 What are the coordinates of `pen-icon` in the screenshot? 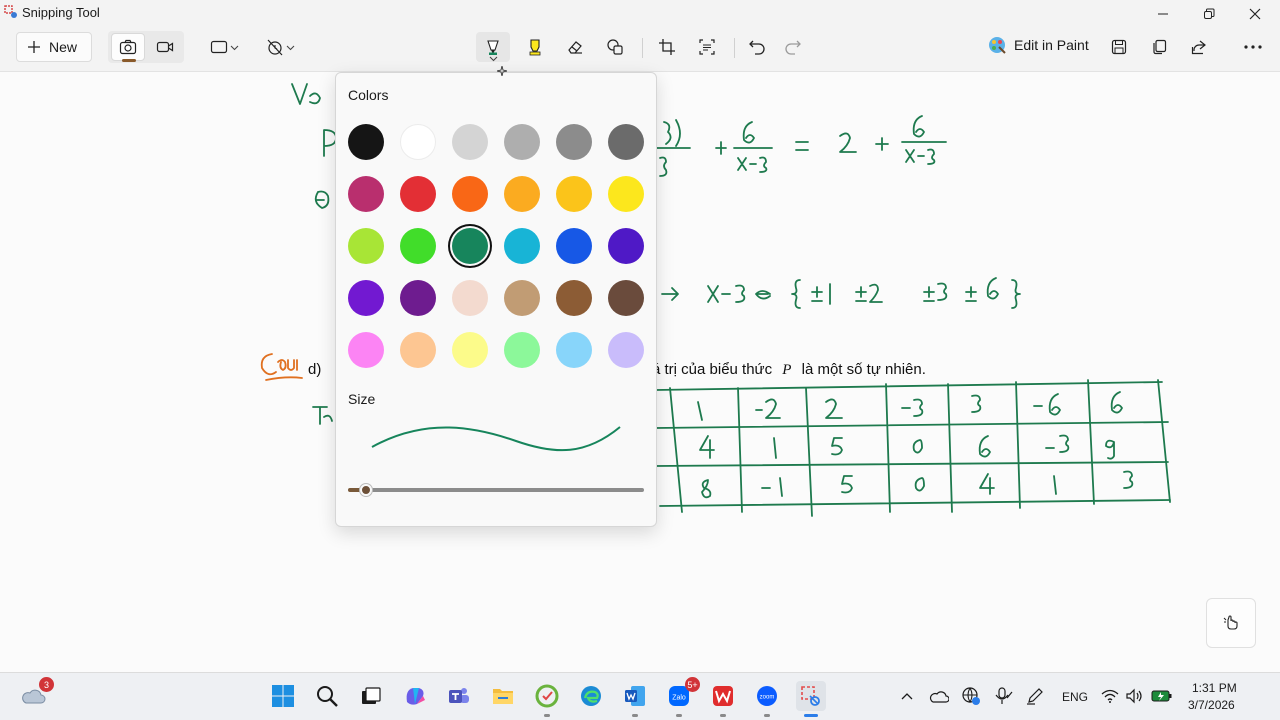 It's located at (493, 47).